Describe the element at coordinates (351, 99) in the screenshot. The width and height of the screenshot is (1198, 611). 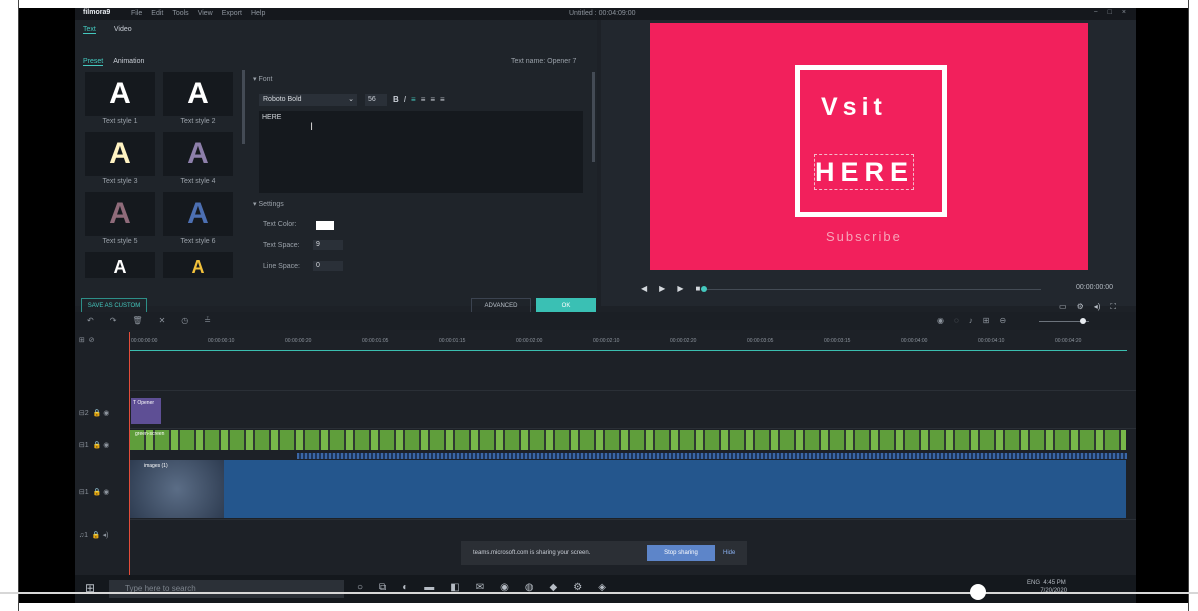
I see `chevron-down-icon: ⌄` at that location.